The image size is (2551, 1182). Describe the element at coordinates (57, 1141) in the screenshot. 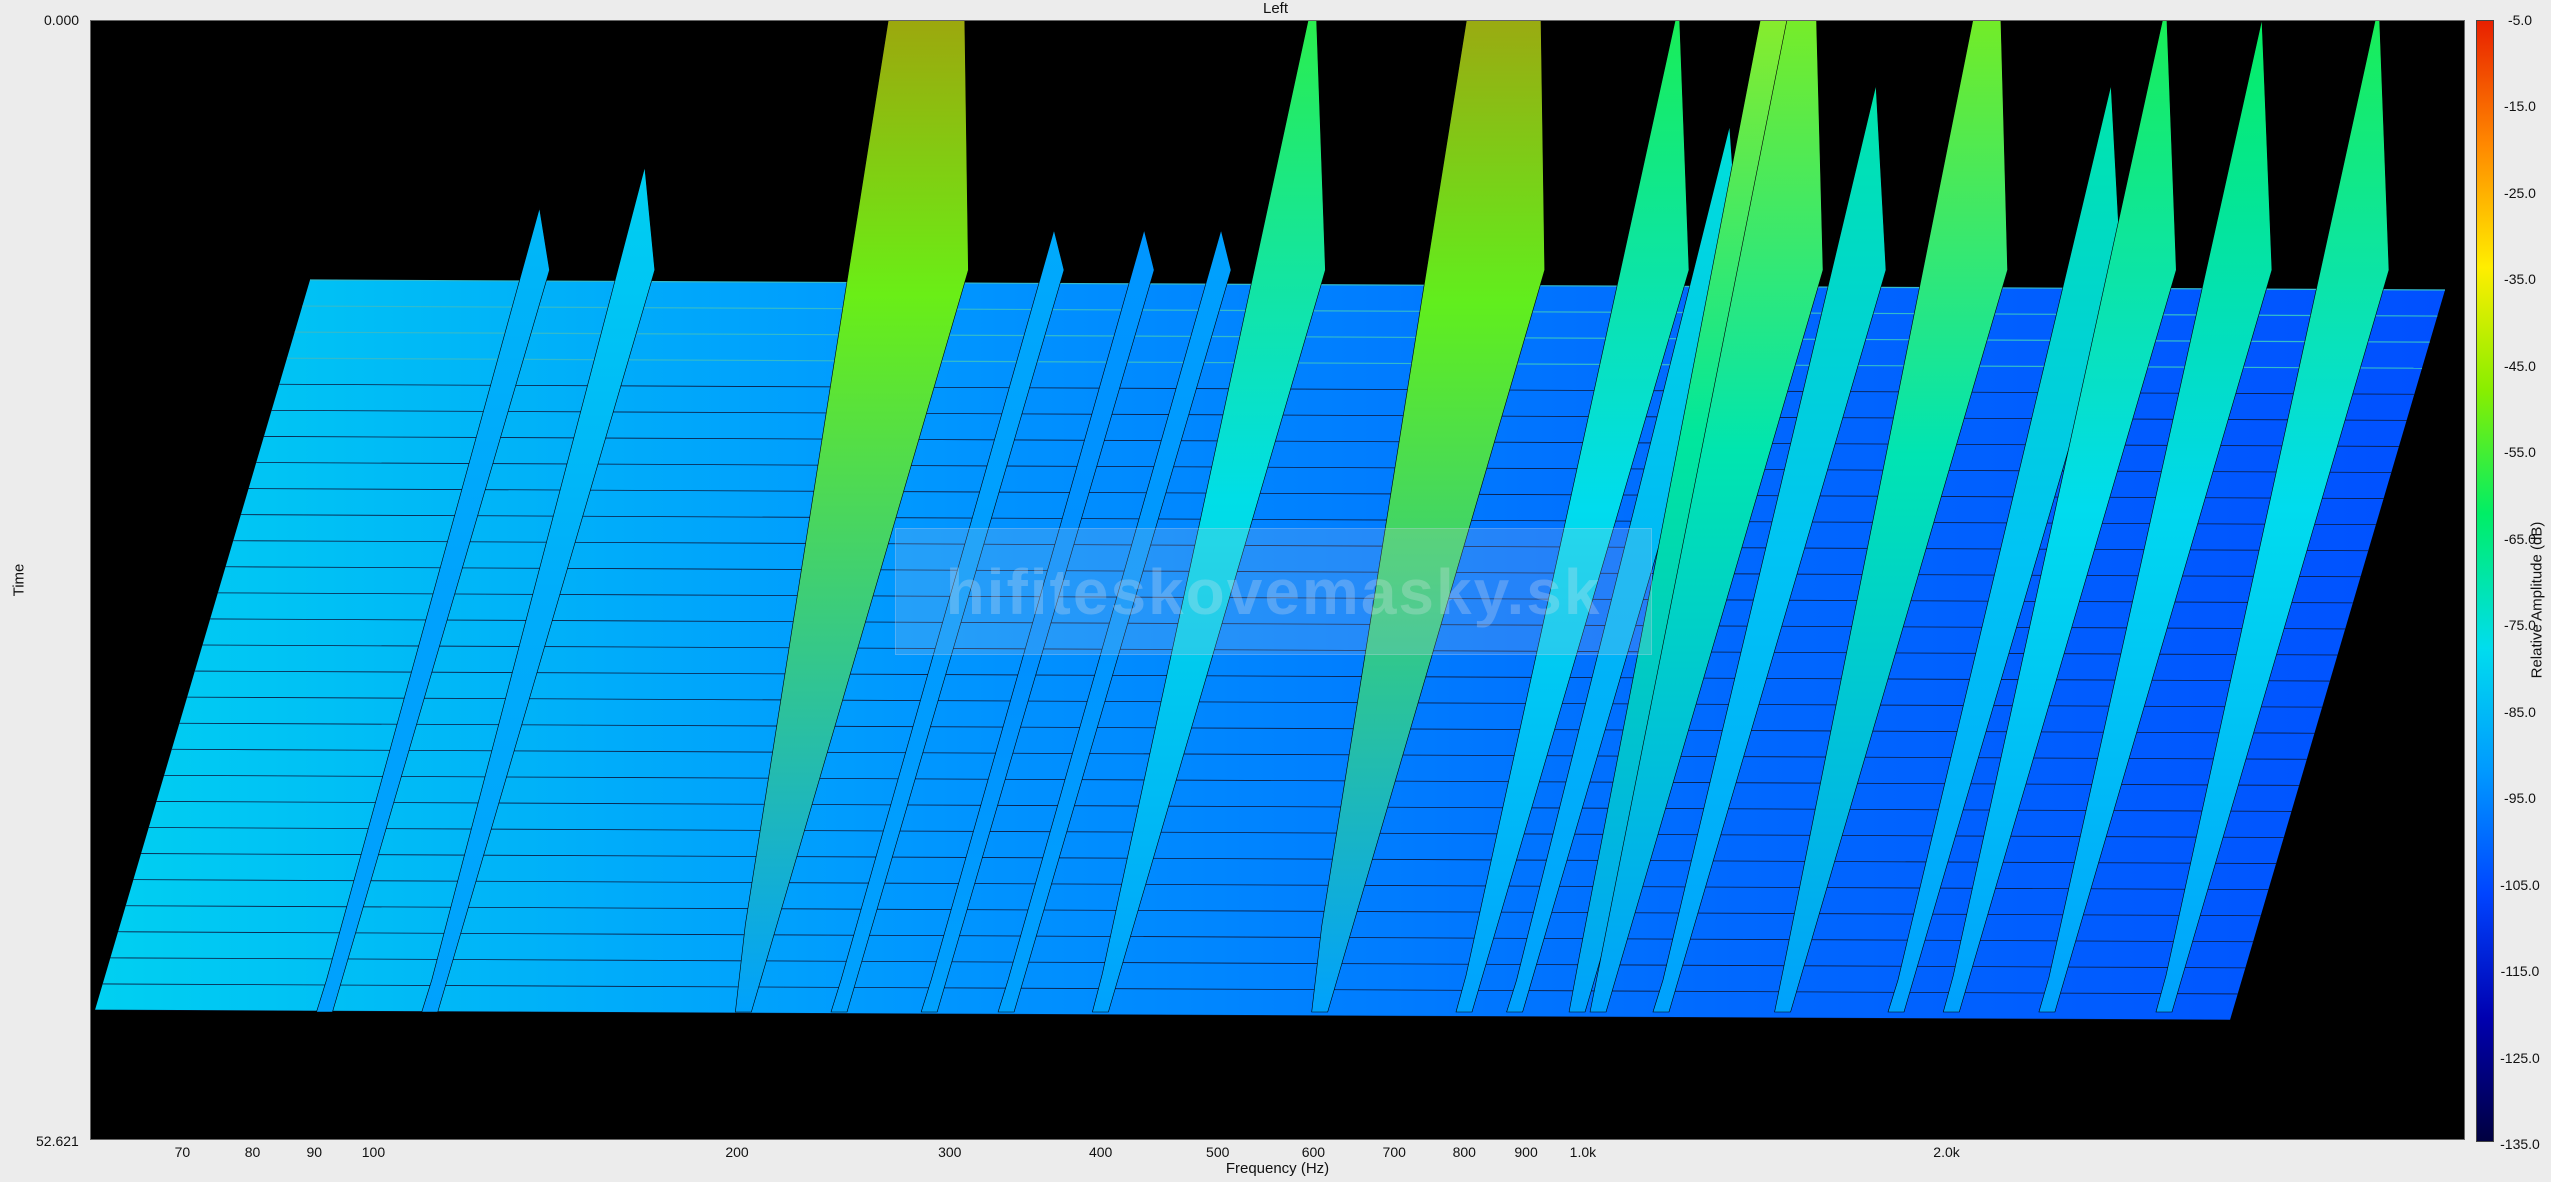

I see `time-tick-end: 52.621` at that location.